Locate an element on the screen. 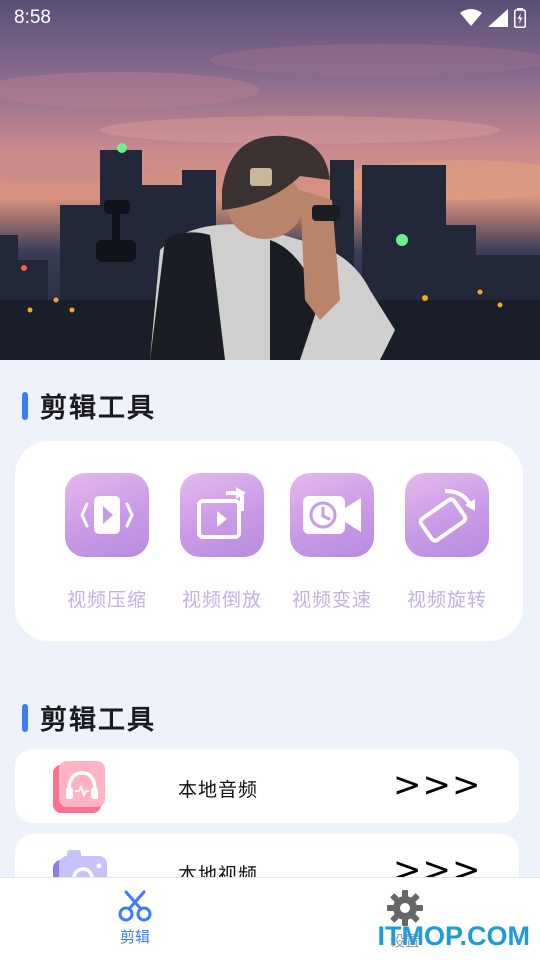 Image resolution: width=540 pixels, height=960 pixels. video-compress-icon is located at coordinates (107, 515).